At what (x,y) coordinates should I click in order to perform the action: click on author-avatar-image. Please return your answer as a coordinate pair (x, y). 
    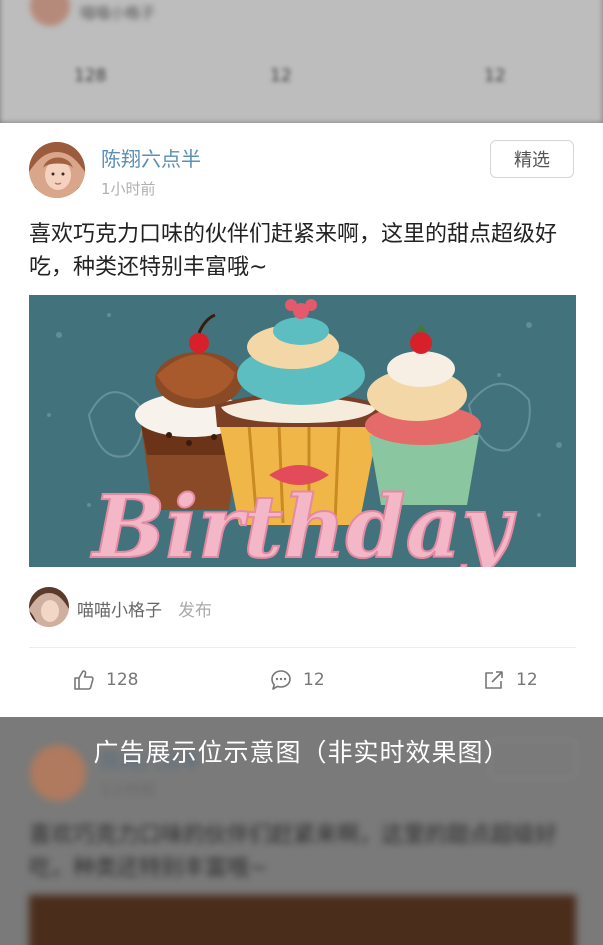
    Looking at the image, I should click on (57, 170).